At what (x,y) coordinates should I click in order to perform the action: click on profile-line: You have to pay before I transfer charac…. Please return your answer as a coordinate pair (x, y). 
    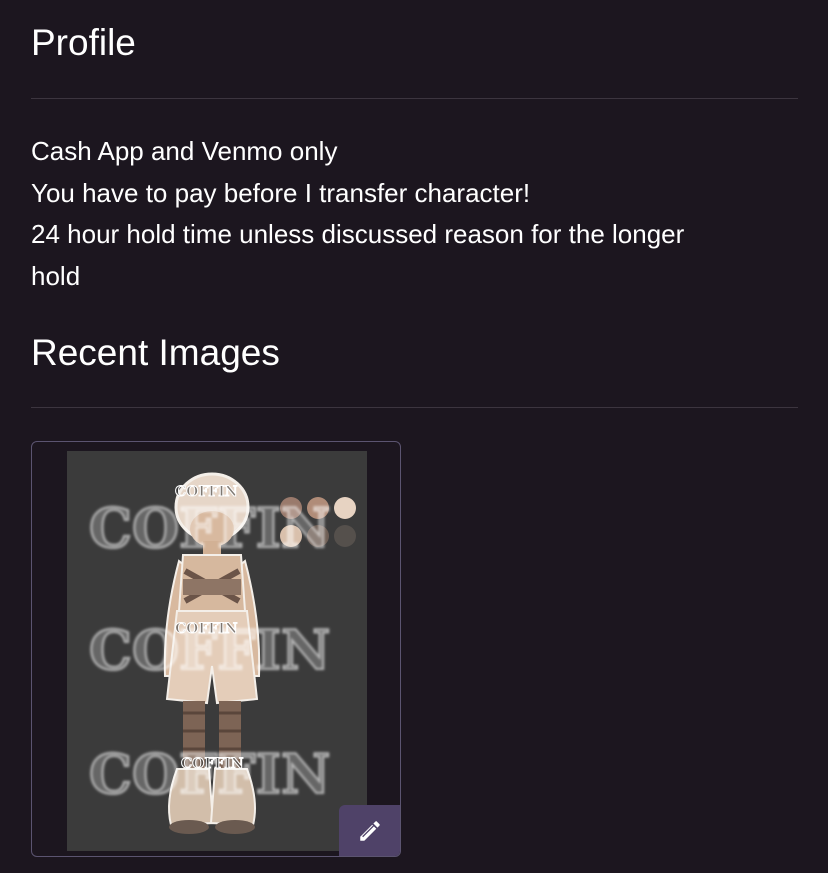
    Looking at the image, I should click on (281, 192).